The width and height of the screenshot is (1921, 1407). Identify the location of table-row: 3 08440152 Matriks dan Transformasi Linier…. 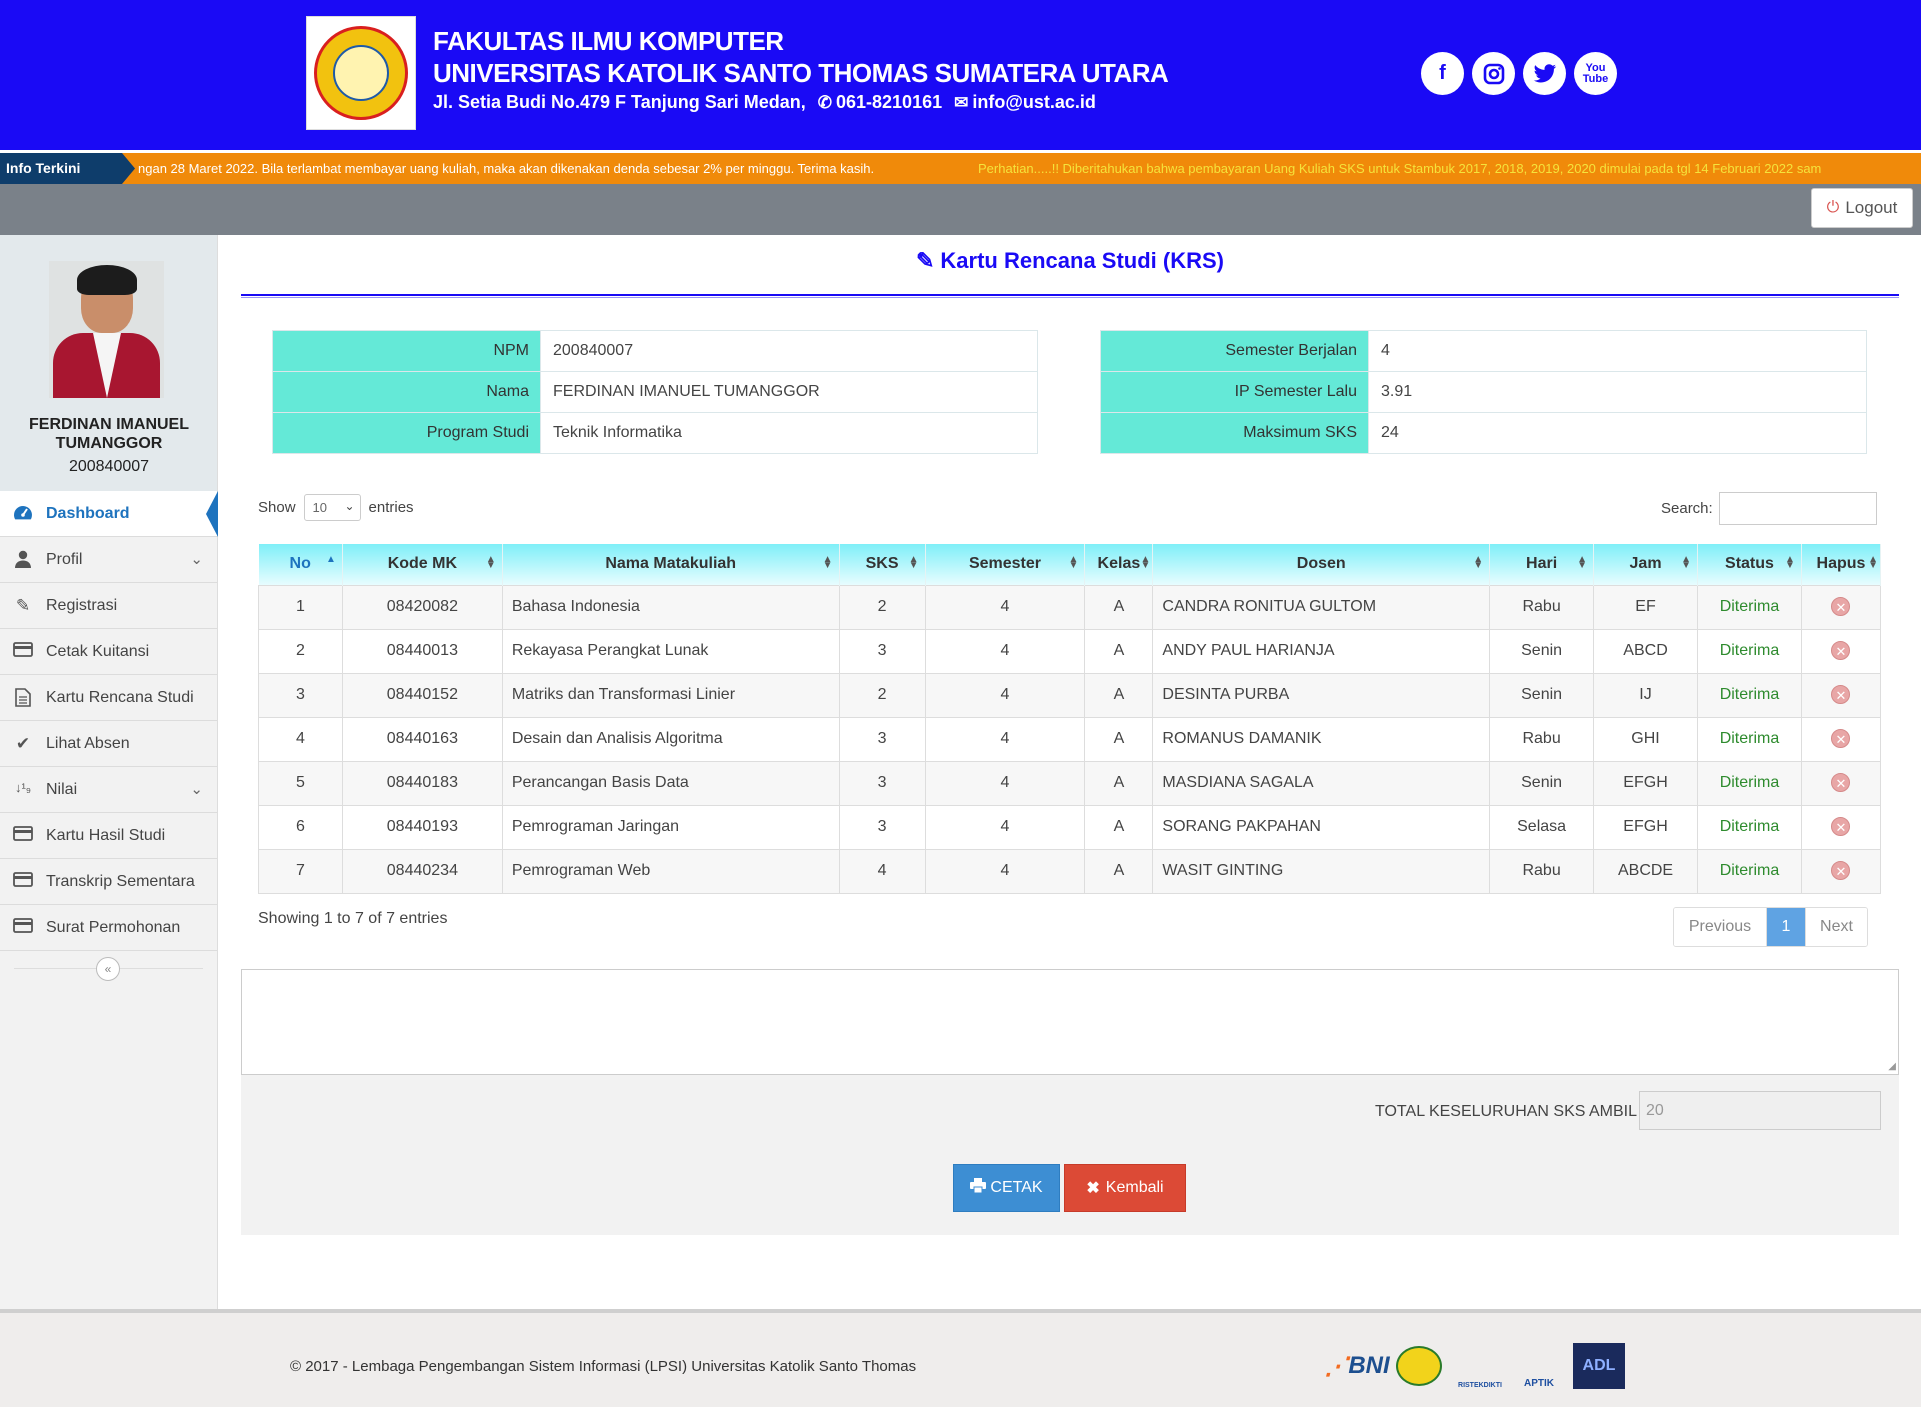
(1070, 695).